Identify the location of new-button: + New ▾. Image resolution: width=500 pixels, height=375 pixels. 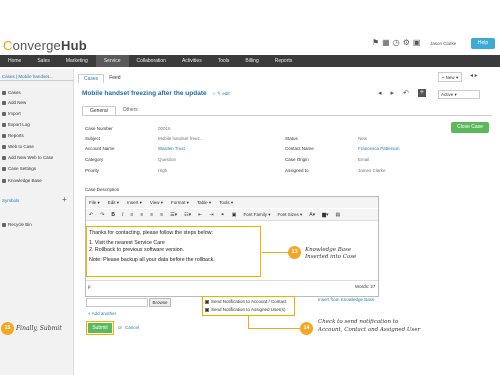
(450, 77).